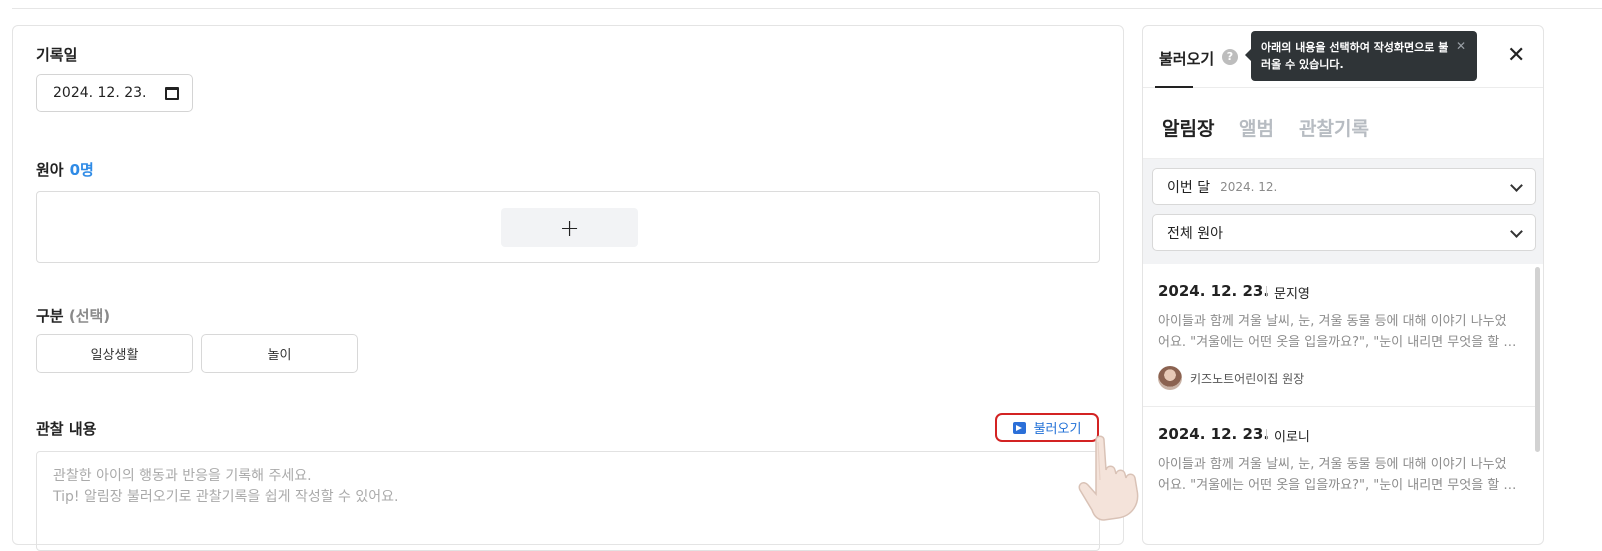 The height and width of the screenshot is (551, 1602). I want to click on tooltip-text: 아래의 내용을 선택하여 작성화면으로 불러올 수 있습니다., so click(1355, 56).